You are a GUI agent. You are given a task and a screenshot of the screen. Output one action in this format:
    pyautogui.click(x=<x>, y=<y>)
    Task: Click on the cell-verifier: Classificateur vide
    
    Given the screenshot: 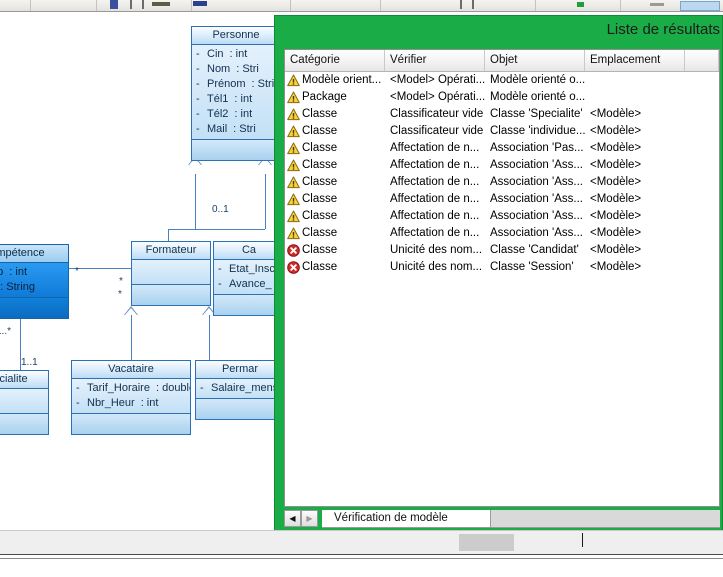 What is the action you would take?
    pyautogui.click(x=437, y=131)
    